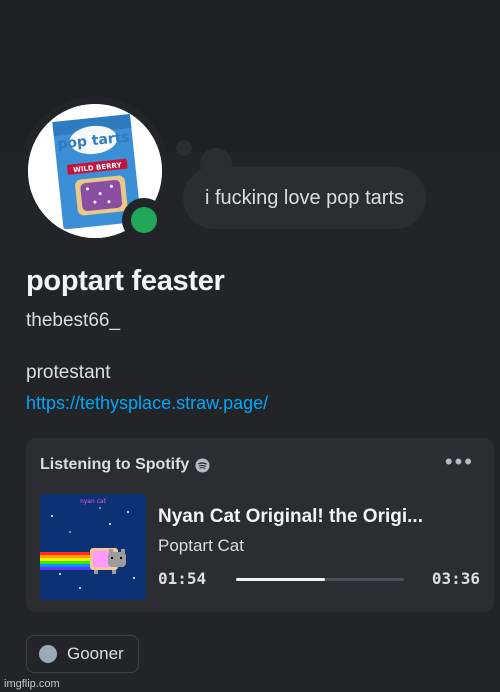 The height and width of the screenshot is (692, 500). I want to click on spotify-icon, so click(202, 465).